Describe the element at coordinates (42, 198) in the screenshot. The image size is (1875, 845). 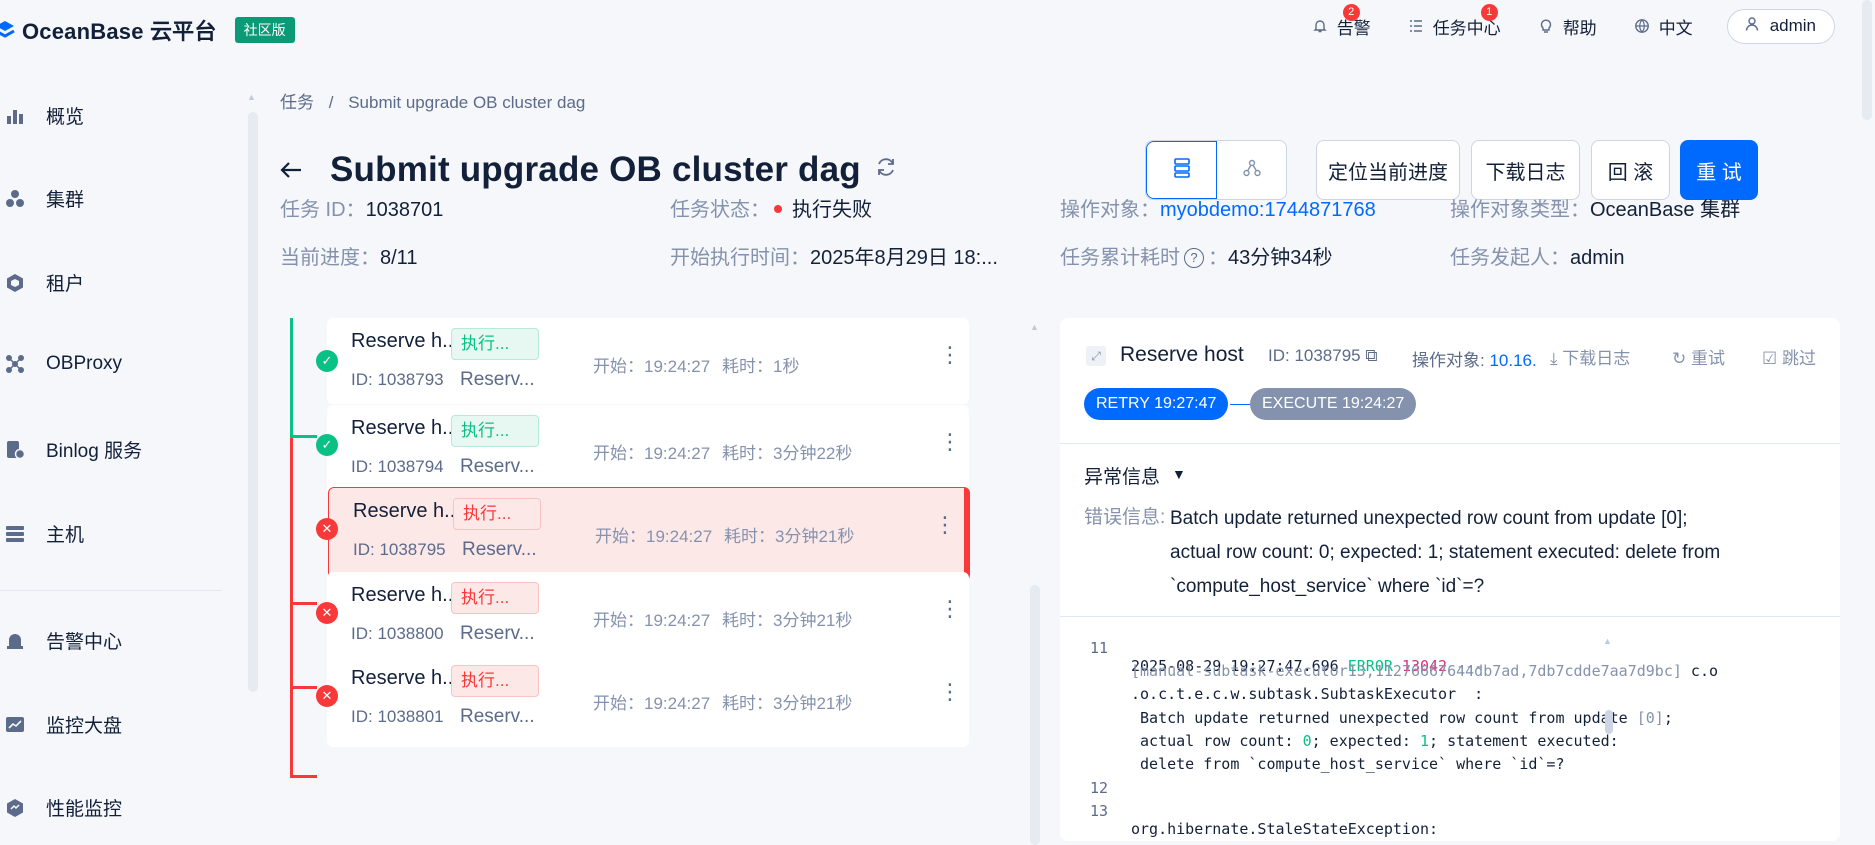
I see `sidebar-item-cluster: 集群` at that location.